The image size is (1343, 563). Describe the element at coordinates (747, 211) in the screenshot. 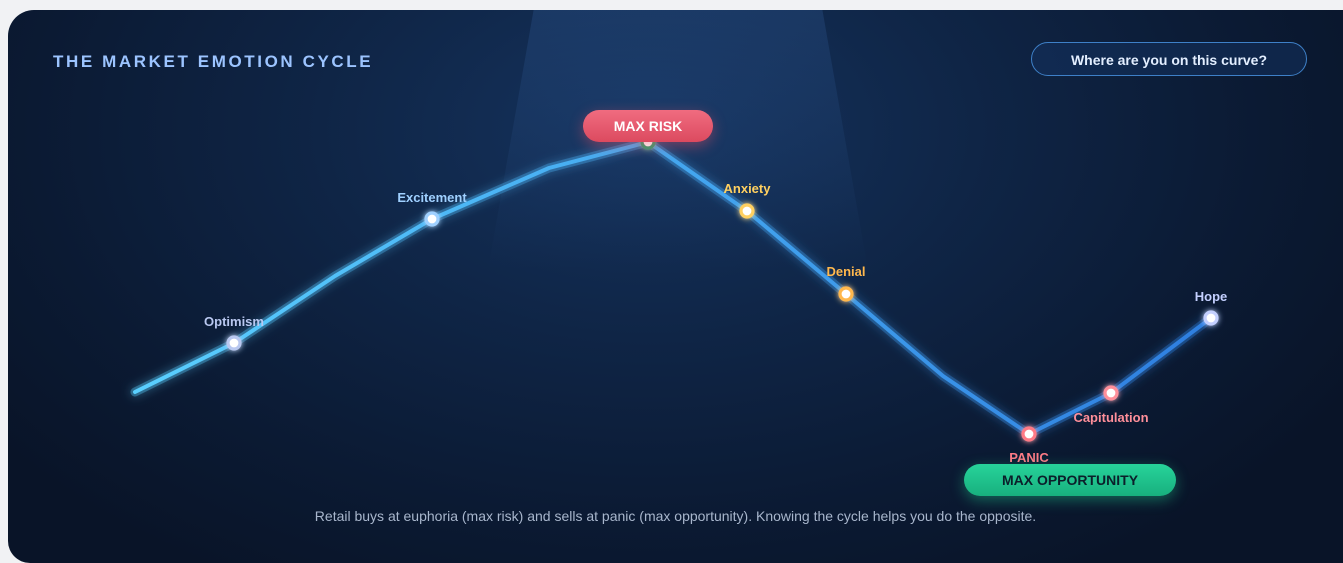

I see `point-marker-anxiety` at that location.